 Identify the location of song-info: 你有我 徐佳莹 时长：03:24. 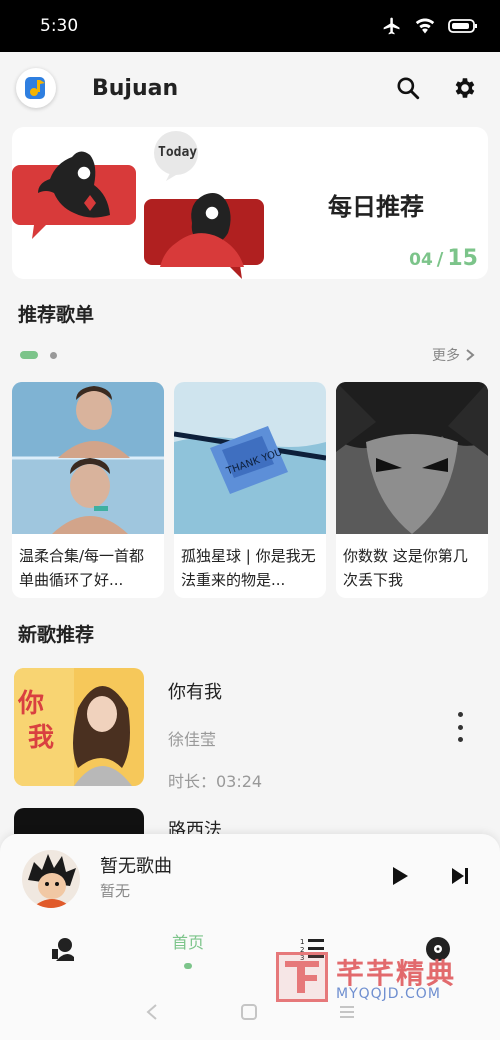
(327, 730).